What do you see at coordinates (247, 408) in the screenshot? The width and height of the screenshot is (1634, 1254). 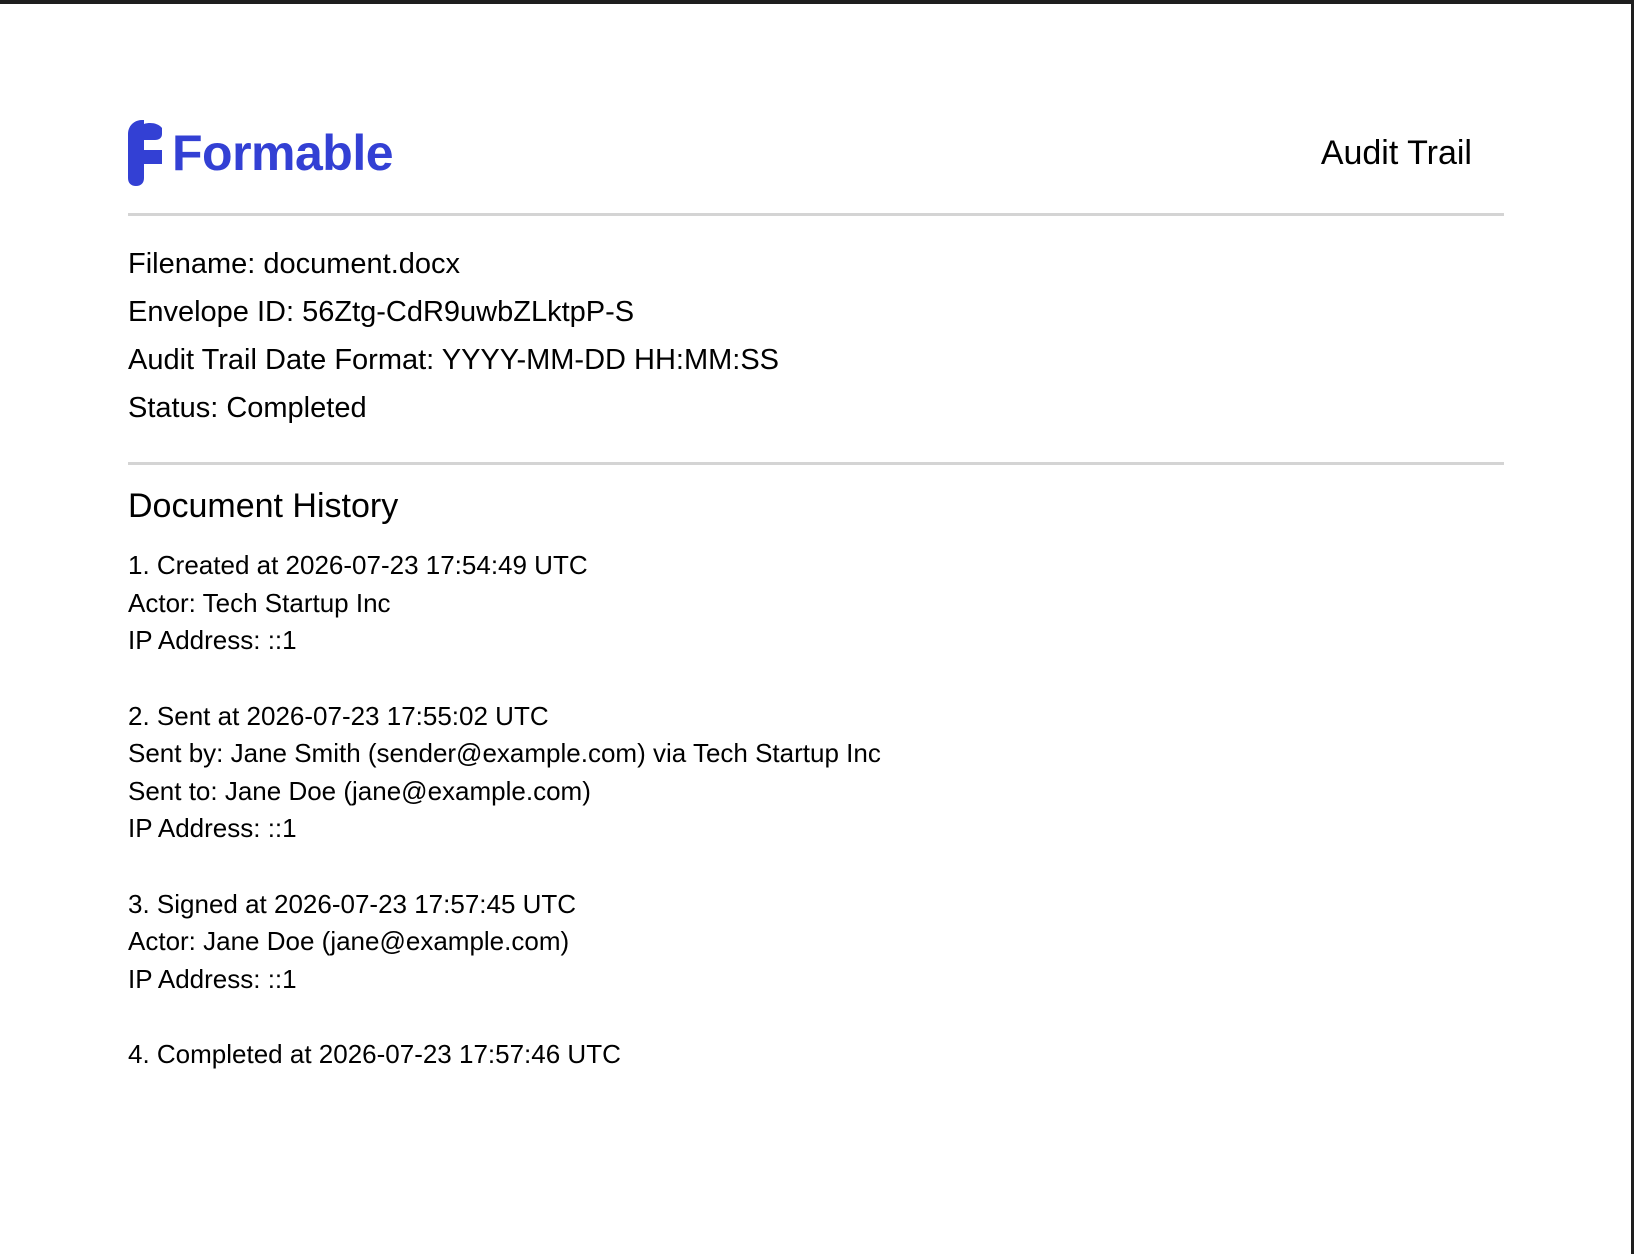 I see `status-line: Status: Completed` at bounding box center [247, 408].